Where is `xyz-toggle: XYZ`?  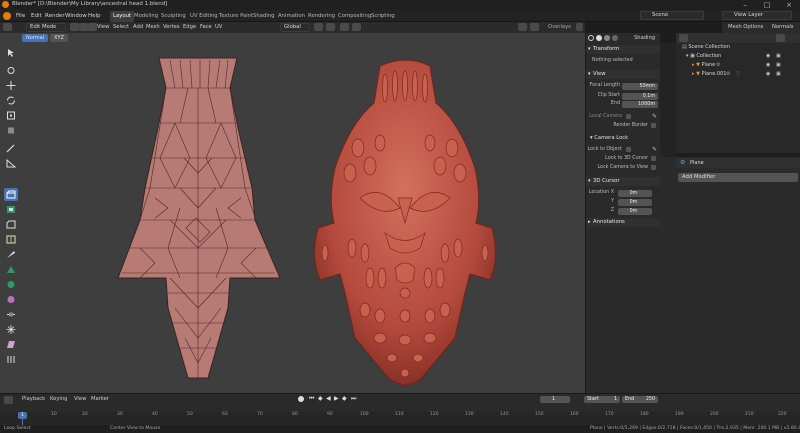
xyz-toggle: XYZ is located at coordinates (59, 38).